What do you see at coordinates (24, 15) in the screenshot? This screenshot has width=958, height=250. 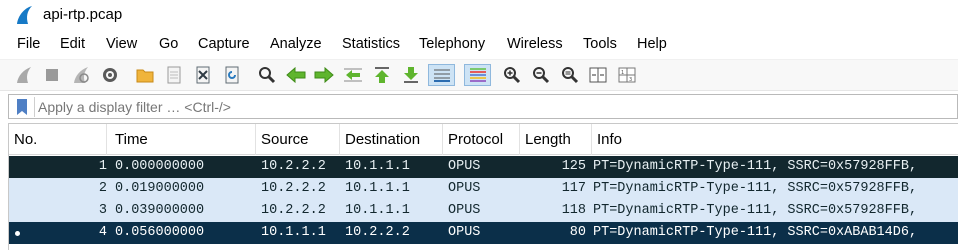 I see `wireshark-fin-icon` at bounding box center [24, 15].